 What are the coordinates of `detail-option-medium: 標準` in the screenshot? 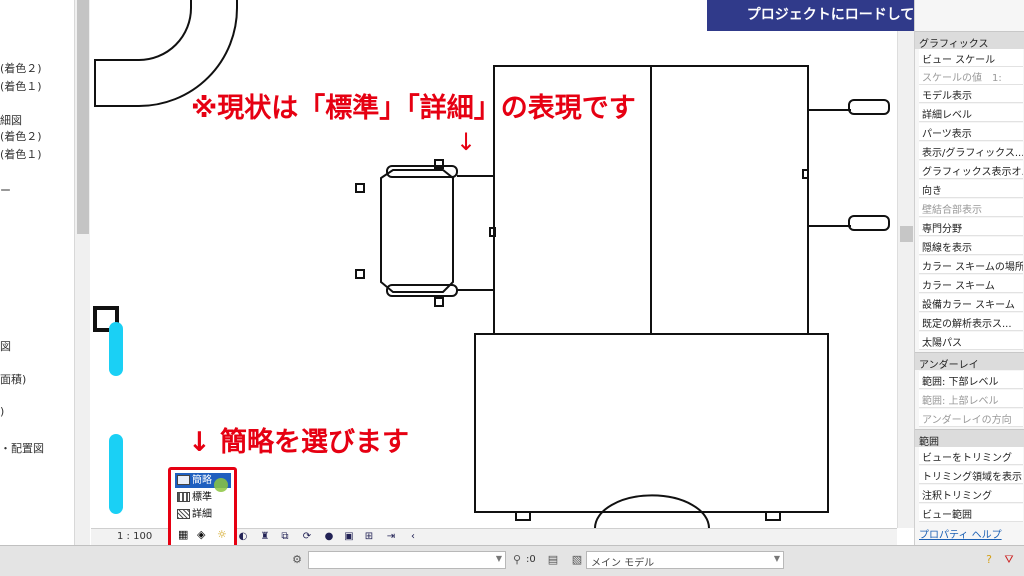 It's located at (203, 497).